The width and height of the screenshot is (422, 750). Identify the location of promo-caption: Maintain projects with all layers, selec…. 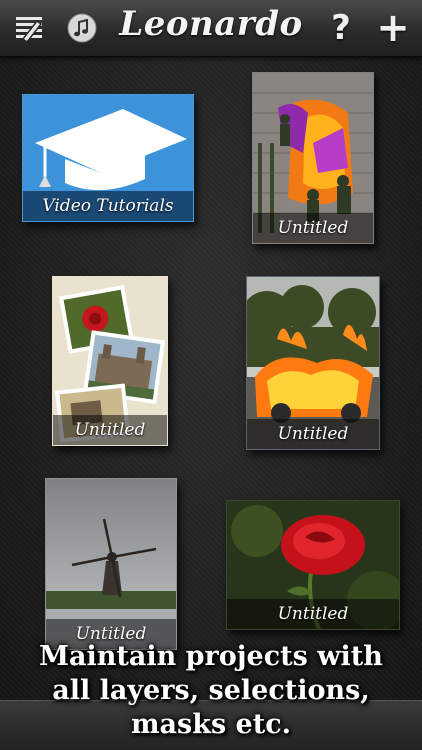
(211, 691).